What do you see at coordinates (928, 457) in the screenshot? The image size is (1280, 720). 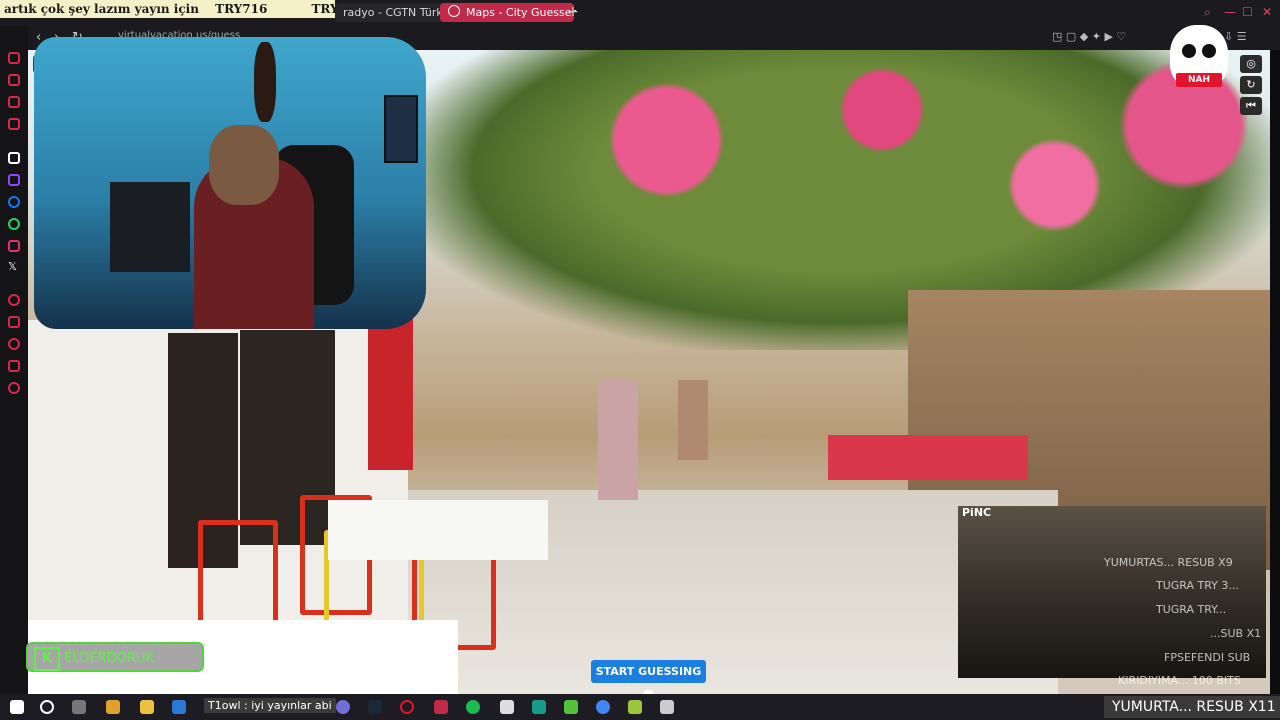 I see `red-tables` at bounding box center [928, 457].